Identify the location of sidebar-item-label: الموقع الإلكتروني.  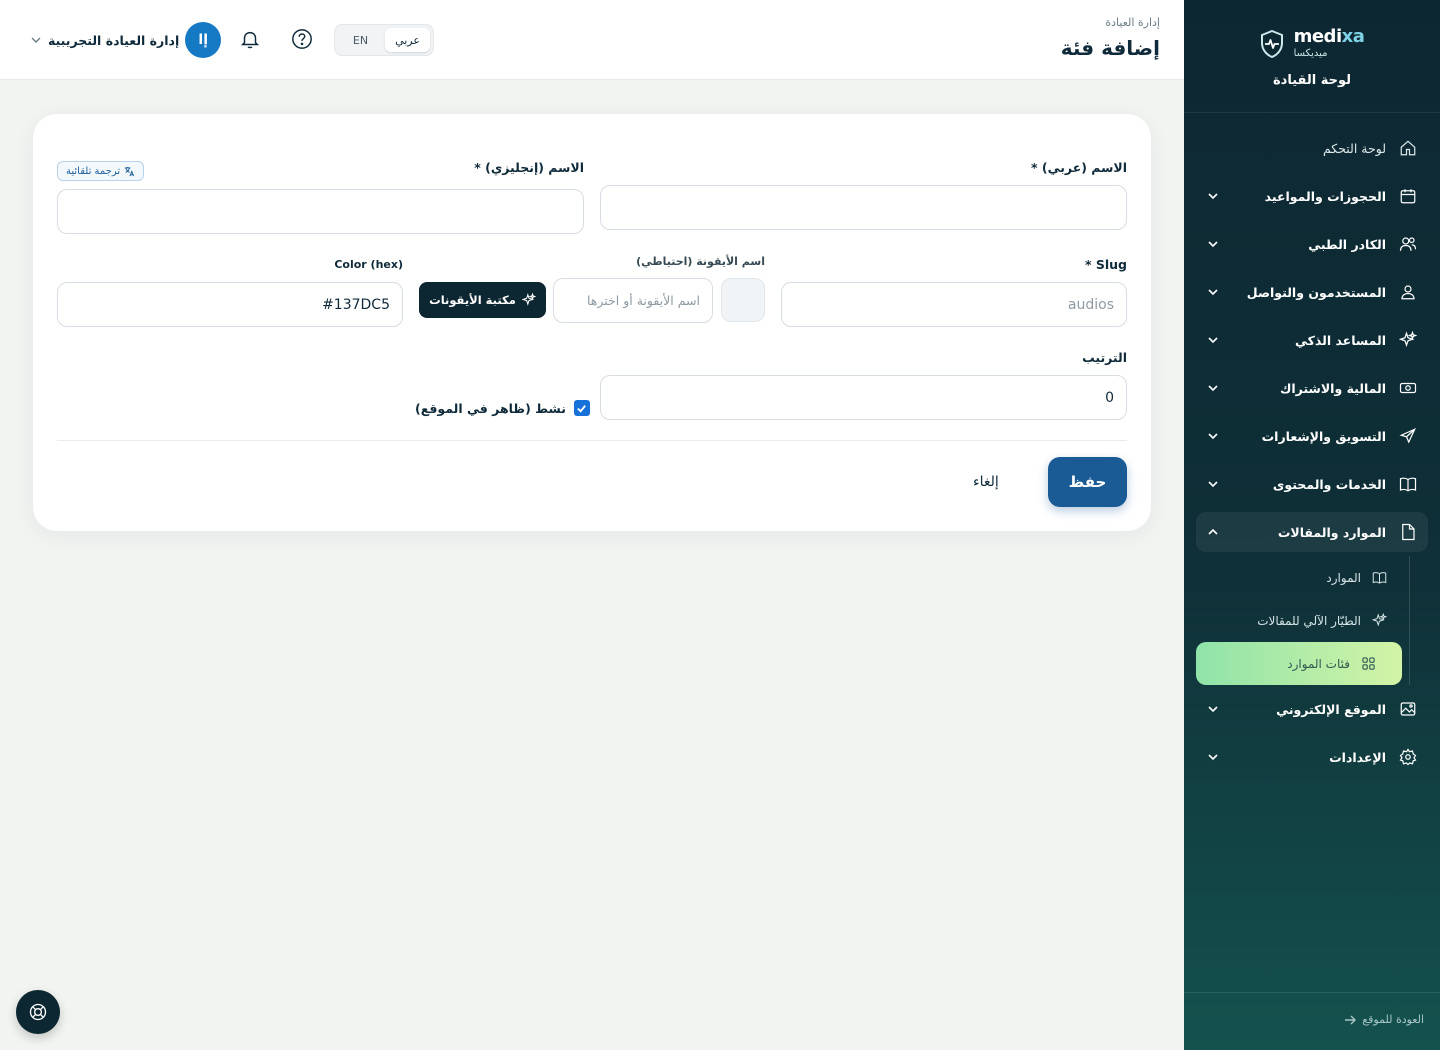
(1331, 709).